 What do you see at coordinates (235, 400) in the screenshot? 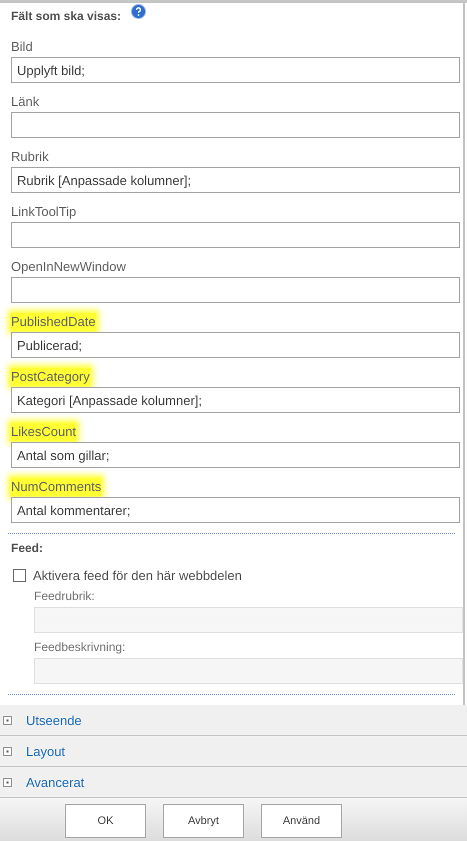
I see `input-field: Kategori [Anpassade kolumner];` at bounding box center [235, 400].